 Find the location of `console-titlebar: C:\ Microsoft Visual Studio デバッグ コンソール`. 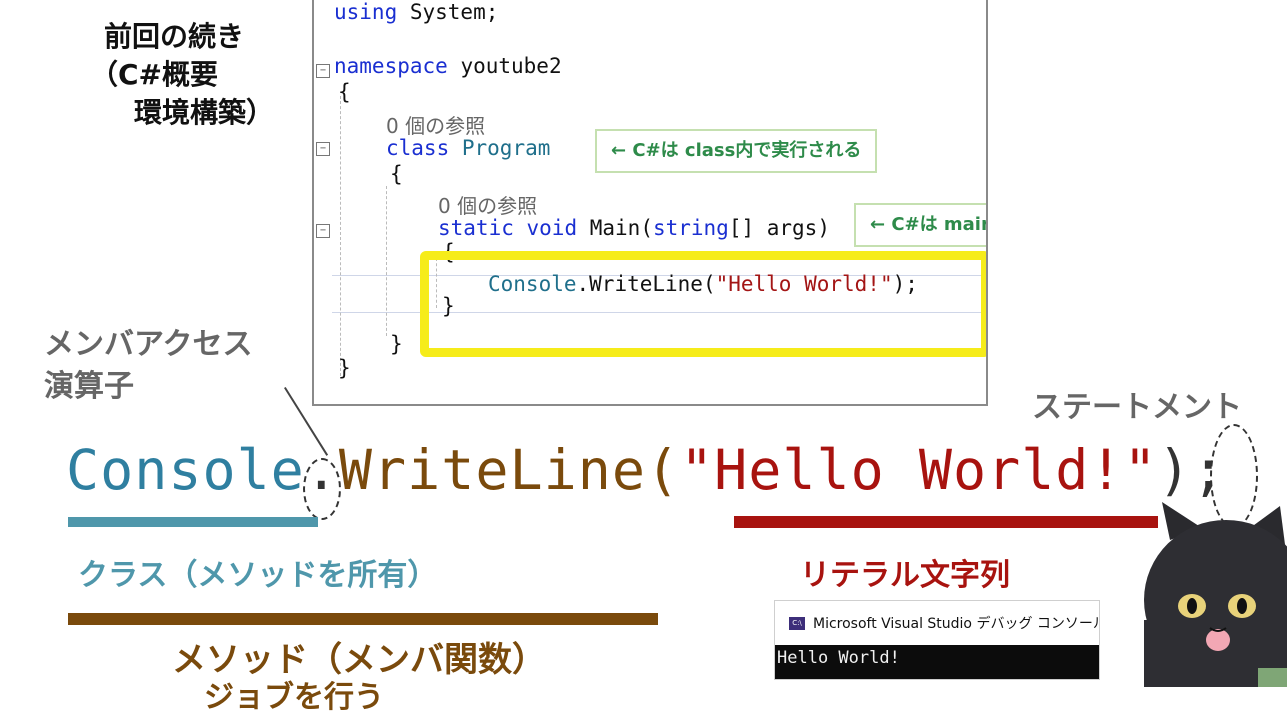

console-titlebar: C:\ Microsoft Visual Studio デバッグ コンソール is located at coordinates (937, 623).